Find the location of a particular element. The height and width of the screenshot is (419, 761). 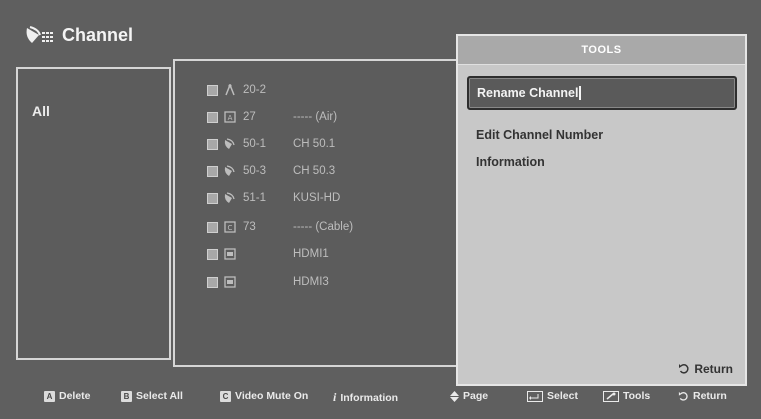

delete-label: Delete is located at coordinates (75, 396).